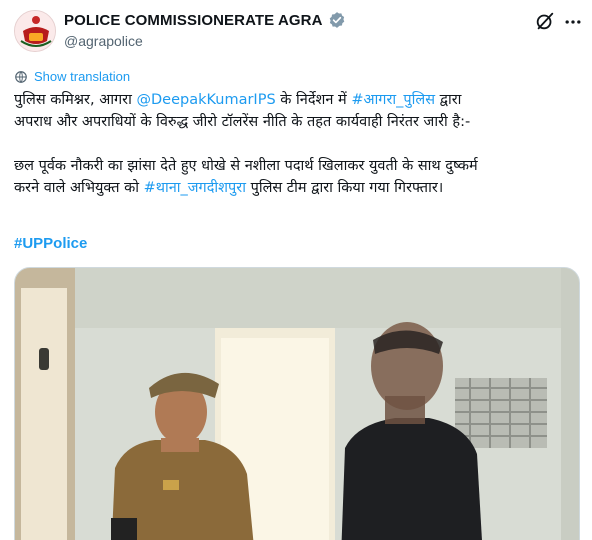 This screenshot has height=540, width=592. What do you see at coordinates (21, 76) in the screenshot?
I see `globe-icon` at bounding box center [21, 76].